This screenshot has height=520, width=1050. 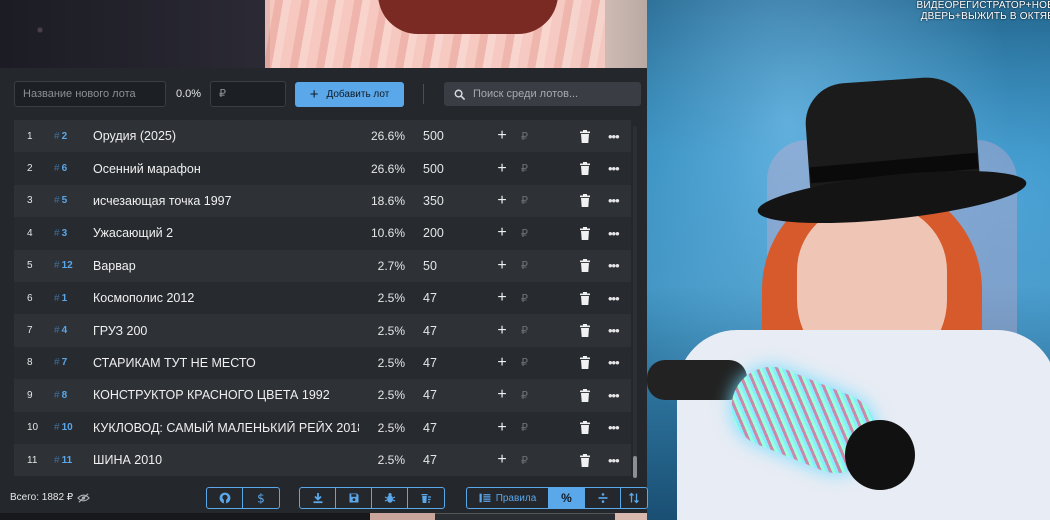 I want to click on lot-percent: 2.5%, so click(x=391, y=460).